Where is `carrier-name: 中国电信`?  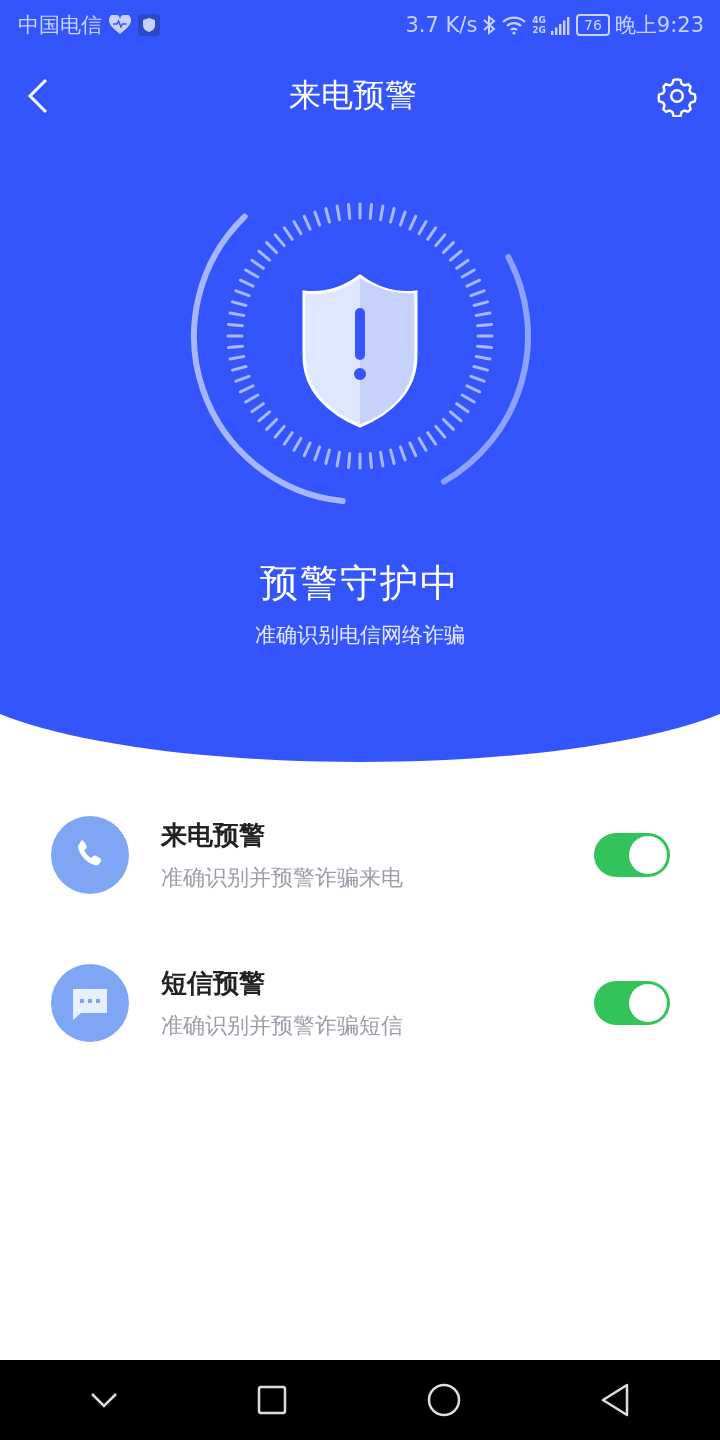 carrier-name: 中国电信 is located at coordinates (60, 25).